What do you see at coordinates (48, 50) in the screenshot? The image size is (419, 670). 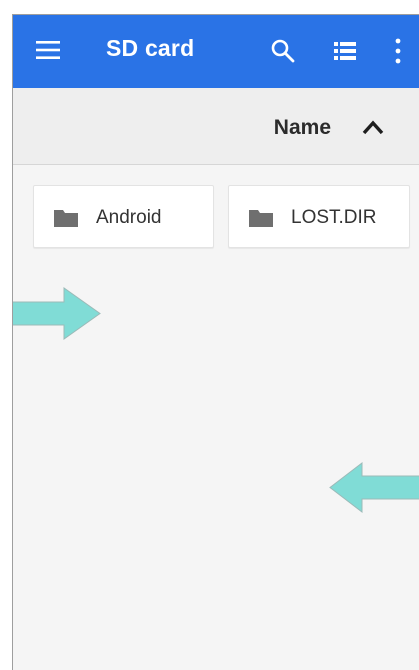 I see `menu-icon` at bounding box center [48, 50].